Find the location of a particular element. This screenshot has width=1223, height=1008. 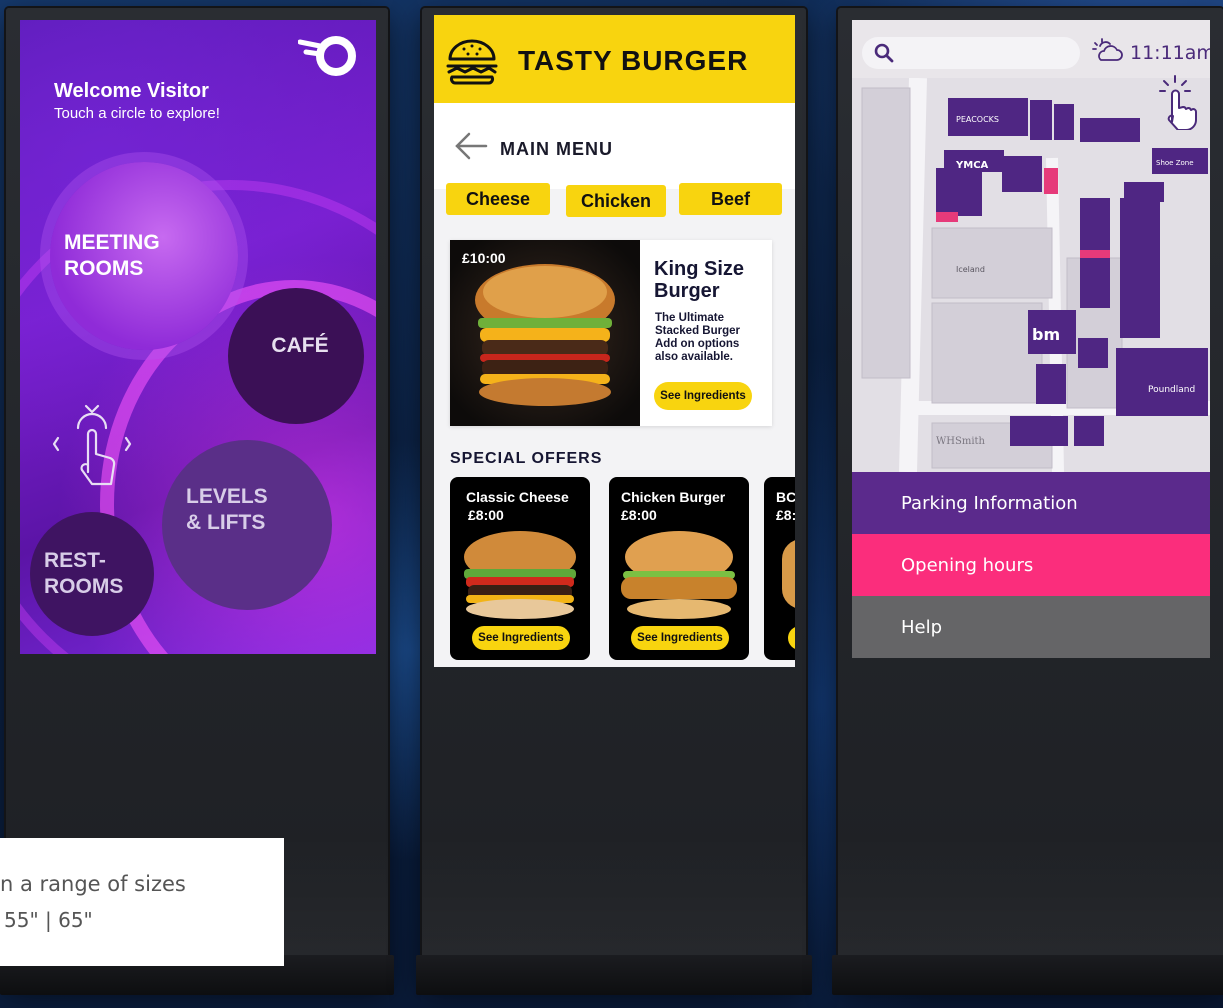

special-offers-title: SPECIAL OFFERS is located at coordinates (526, 458).